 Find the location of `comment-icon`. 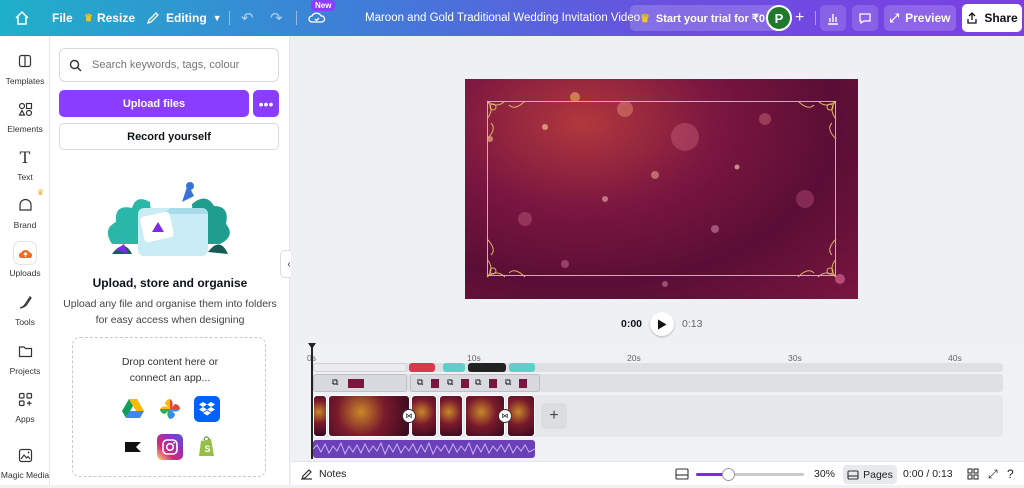

comment-icon is located at coordinates (865, 19).